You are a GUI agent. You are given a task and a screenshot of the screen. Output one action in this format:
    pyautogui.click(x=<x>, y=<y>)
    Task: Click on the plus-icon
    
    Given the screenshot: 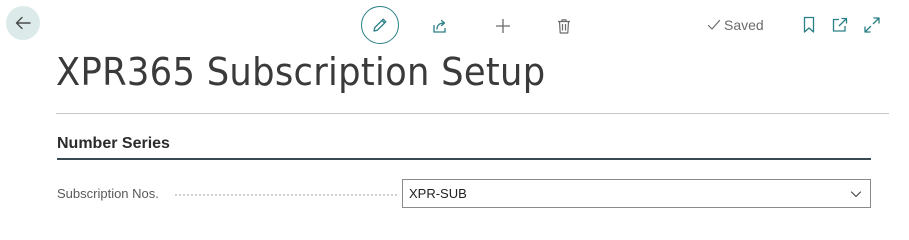 What is the action you would take?
    pyautogui.click(x=503, y=26)
    